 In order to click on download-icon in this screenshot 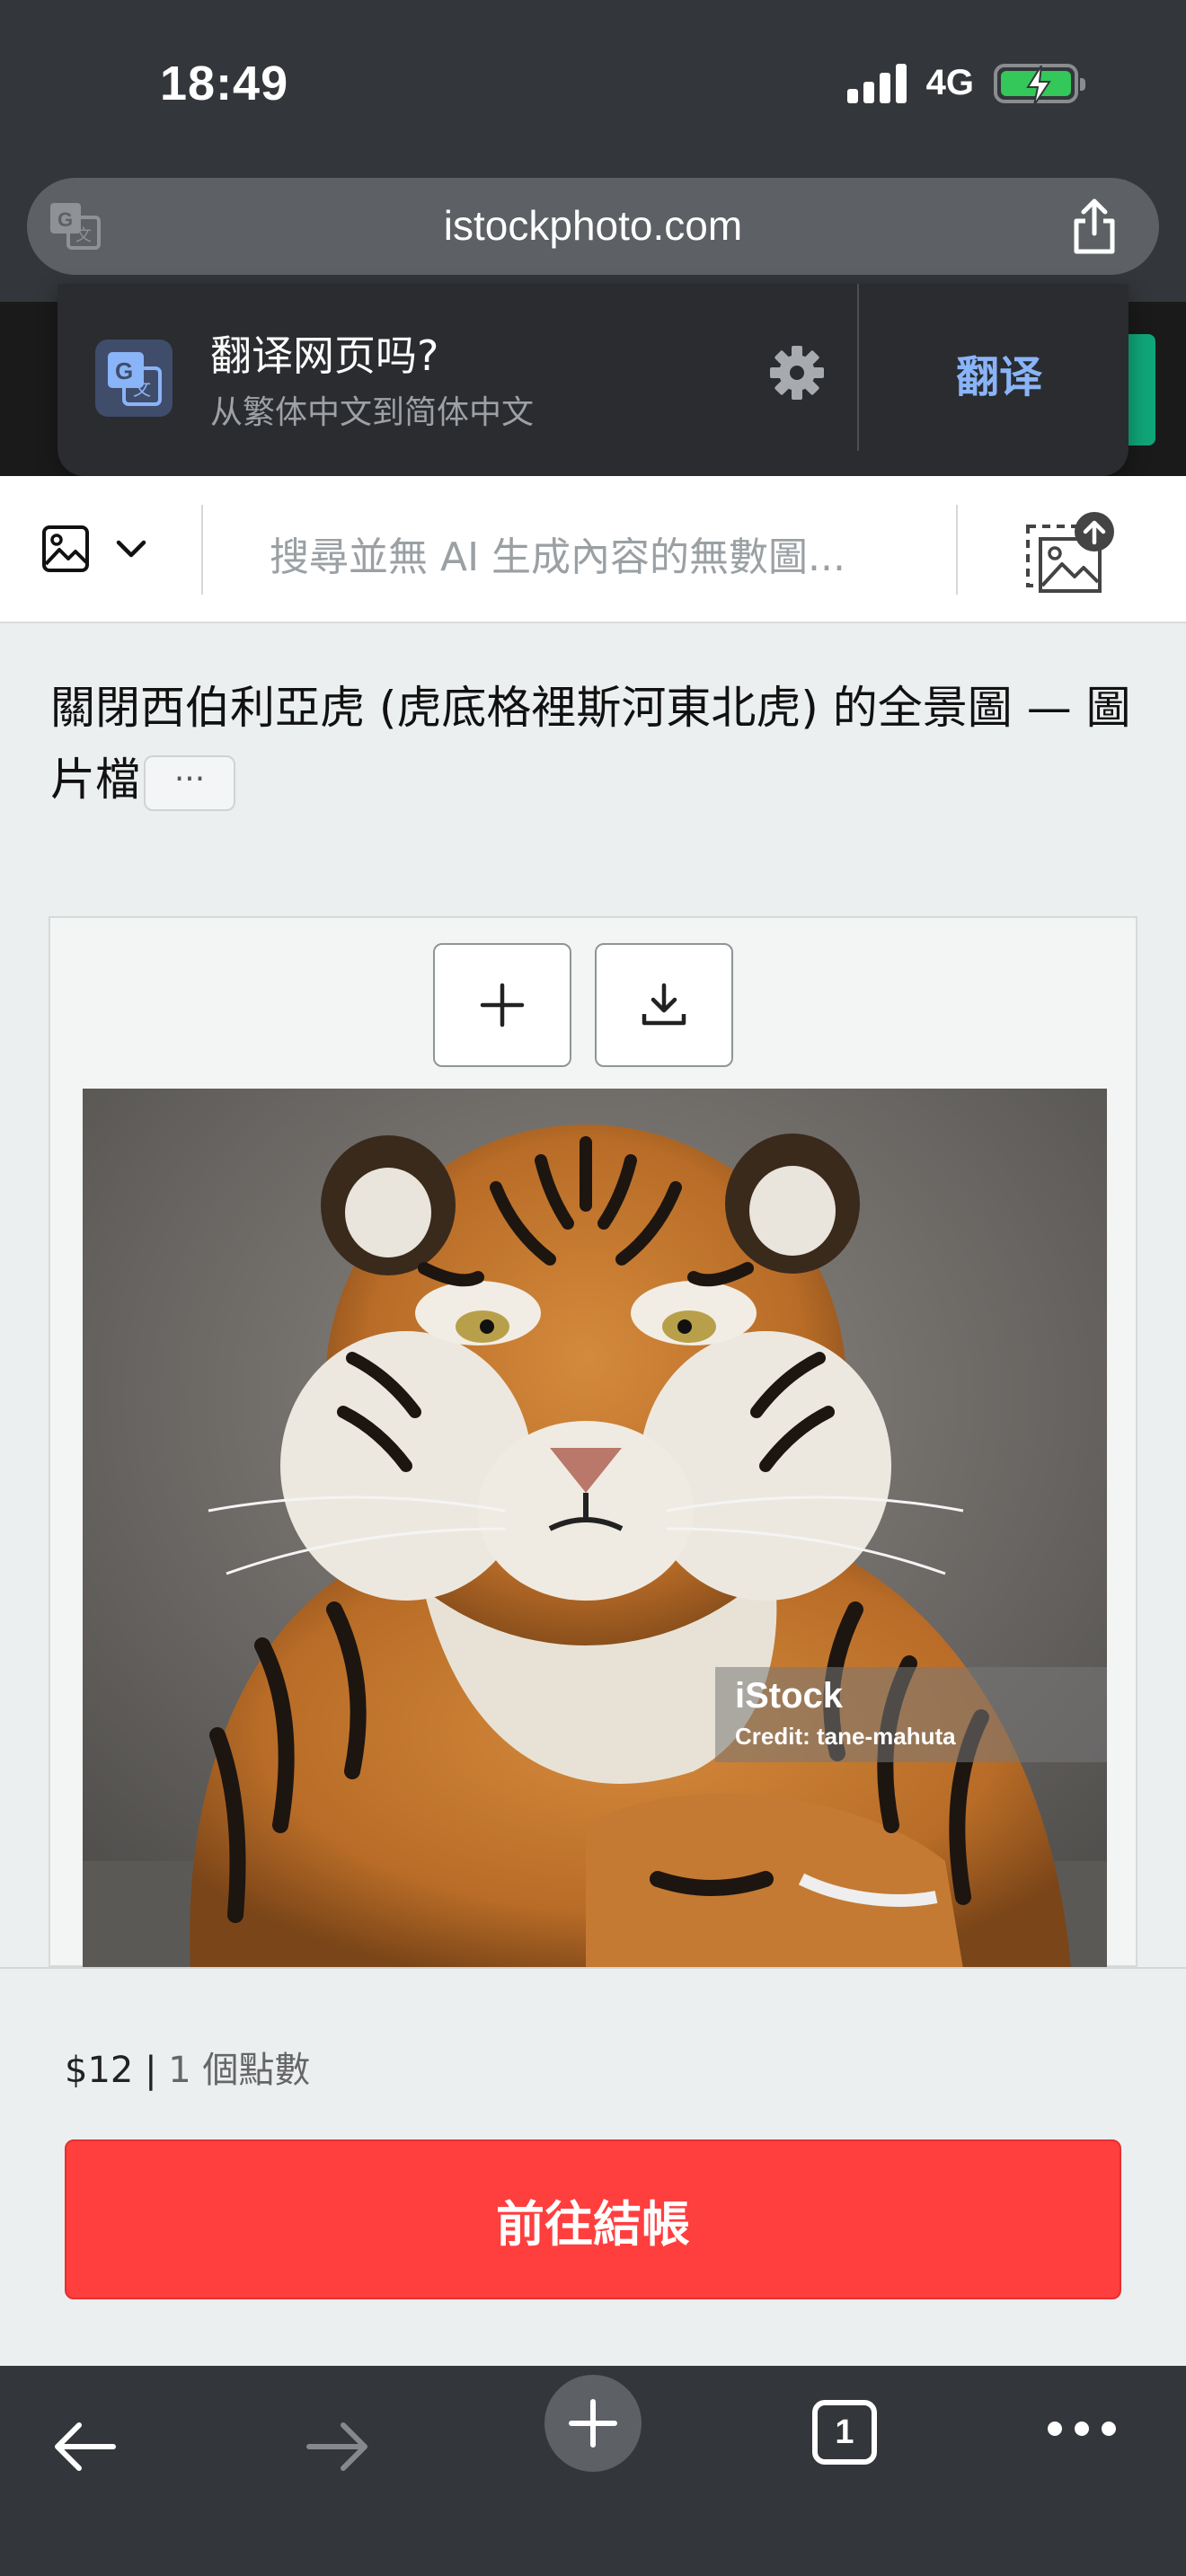, I will do `click(664, 1004)`.